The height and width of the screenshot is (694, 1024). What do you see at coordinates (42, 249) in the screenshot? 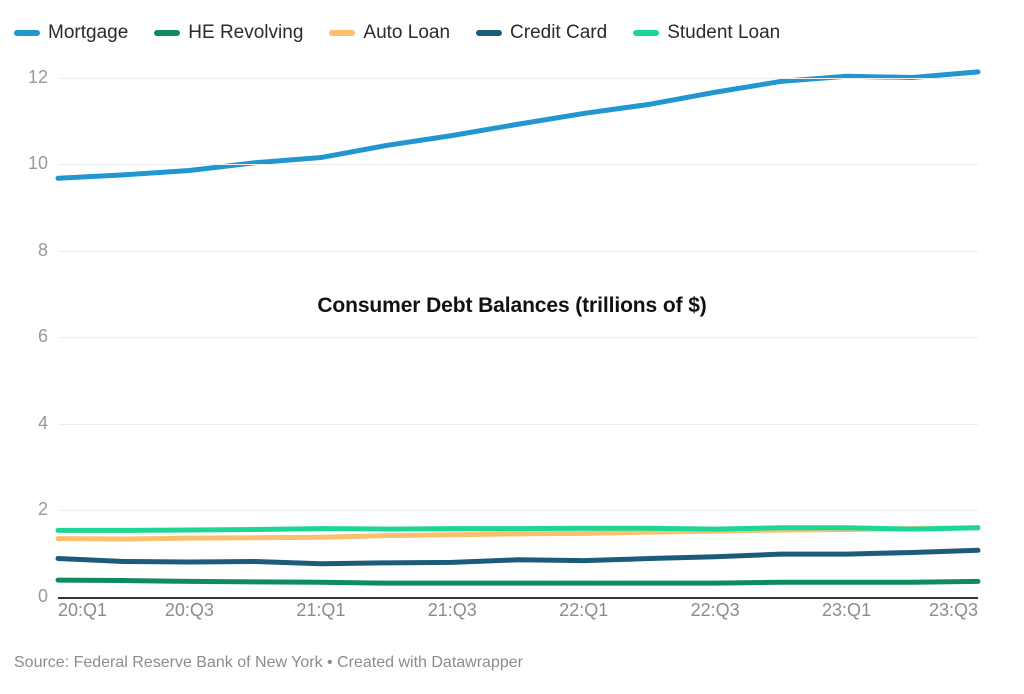
I see `y-axis-tick-label: 8` at bounding box center [42, 249].